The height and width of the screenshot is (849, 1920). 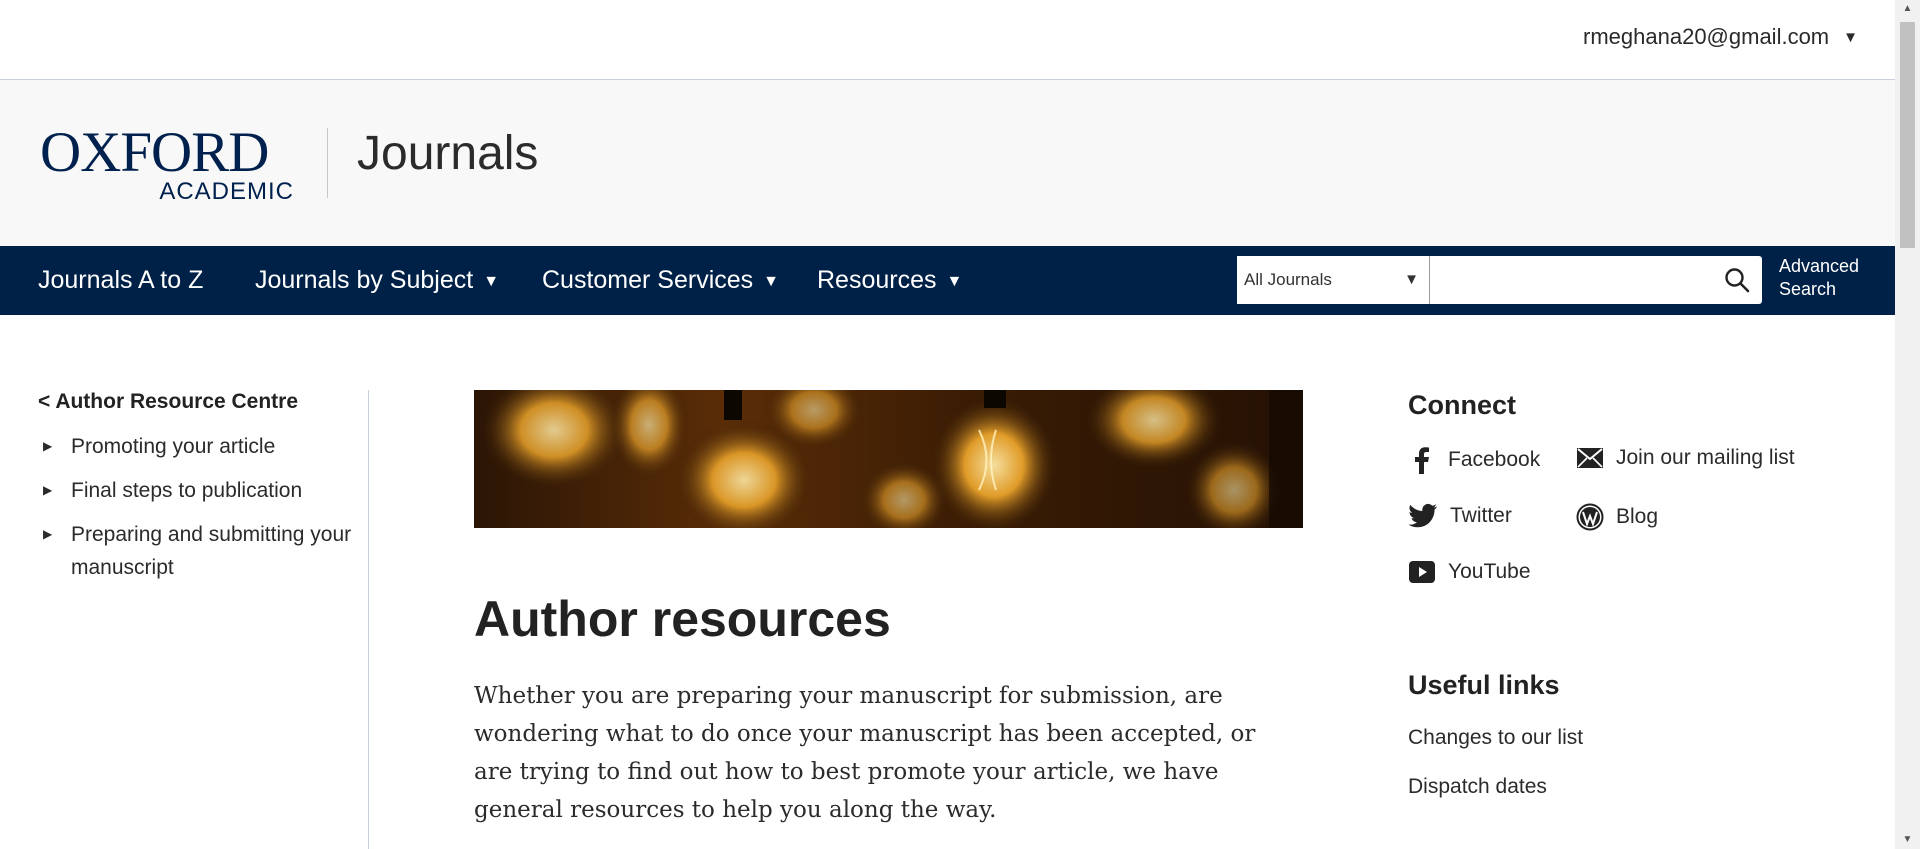 I want to click on nav-label: Customer Services, so click(x=648, y=280).